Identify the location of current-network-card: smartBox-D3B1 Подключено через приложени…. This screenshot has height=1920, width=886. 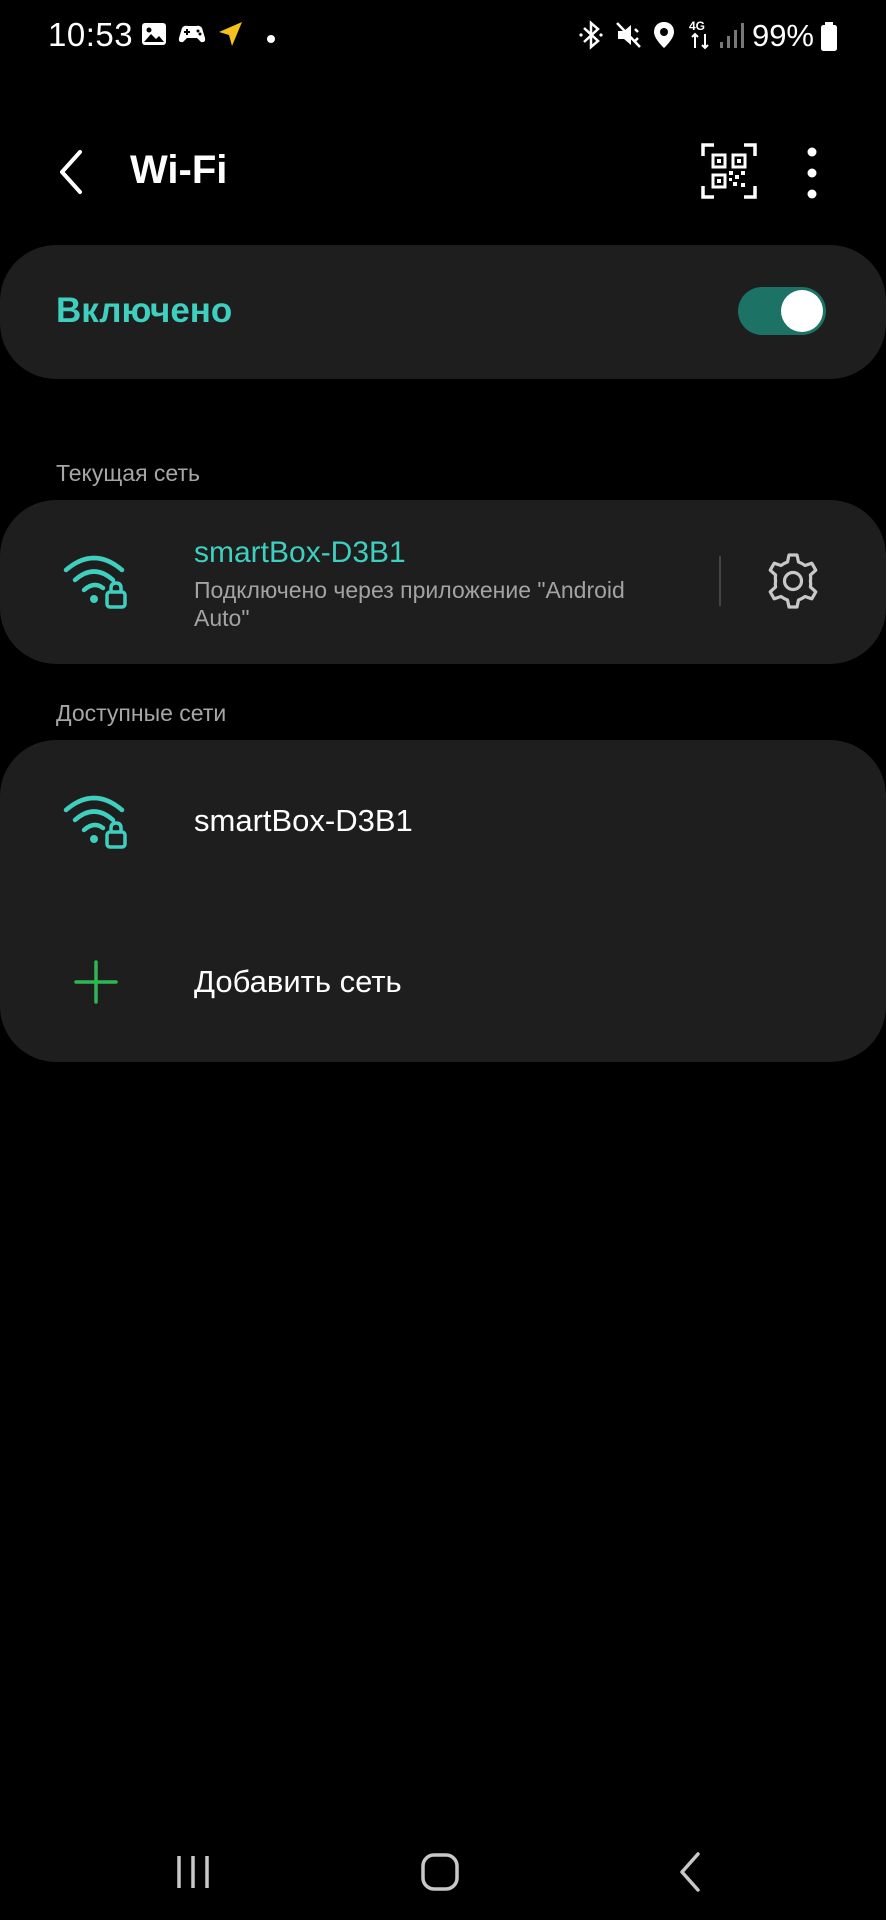
(443, 582).